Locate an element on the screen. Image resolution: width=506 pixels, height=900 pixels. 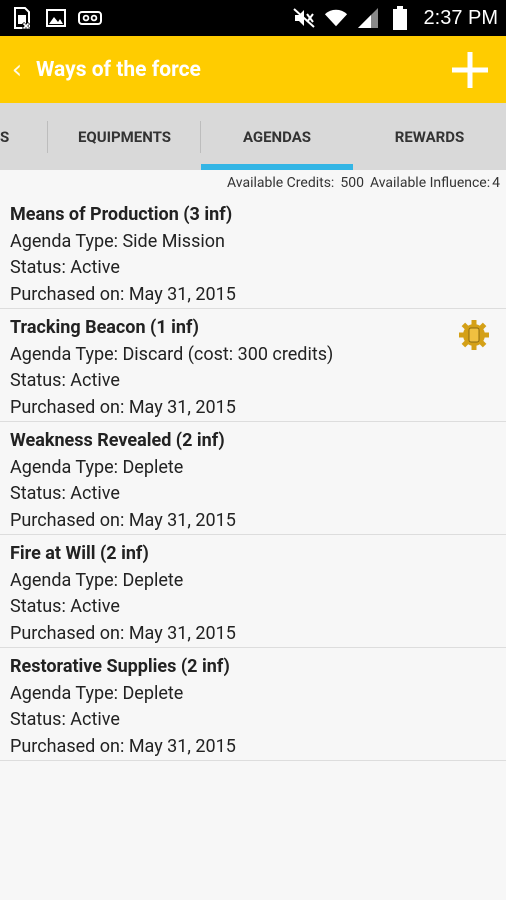
tab-label: REWARDS is located at coordinates (429, 136).